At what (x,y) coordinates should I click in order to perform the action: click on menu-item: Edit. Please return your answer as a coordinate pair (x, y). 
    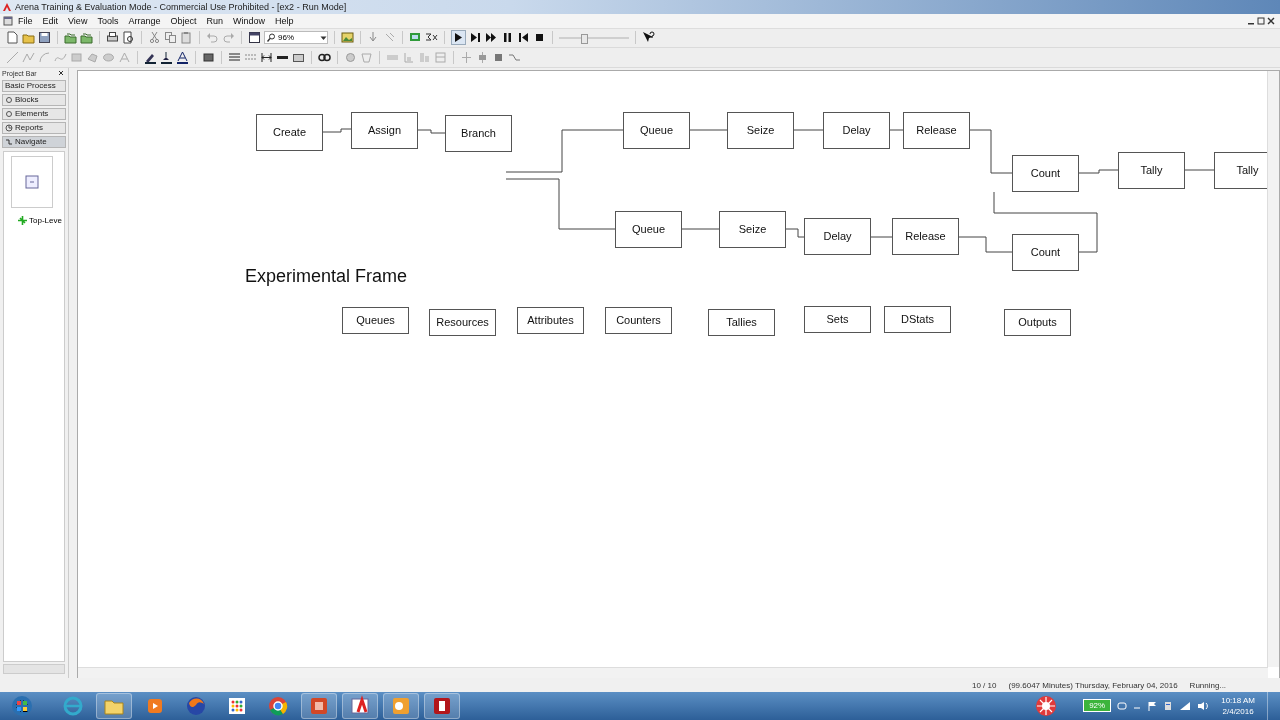
    Looking at the image, I should click on (50, 20).